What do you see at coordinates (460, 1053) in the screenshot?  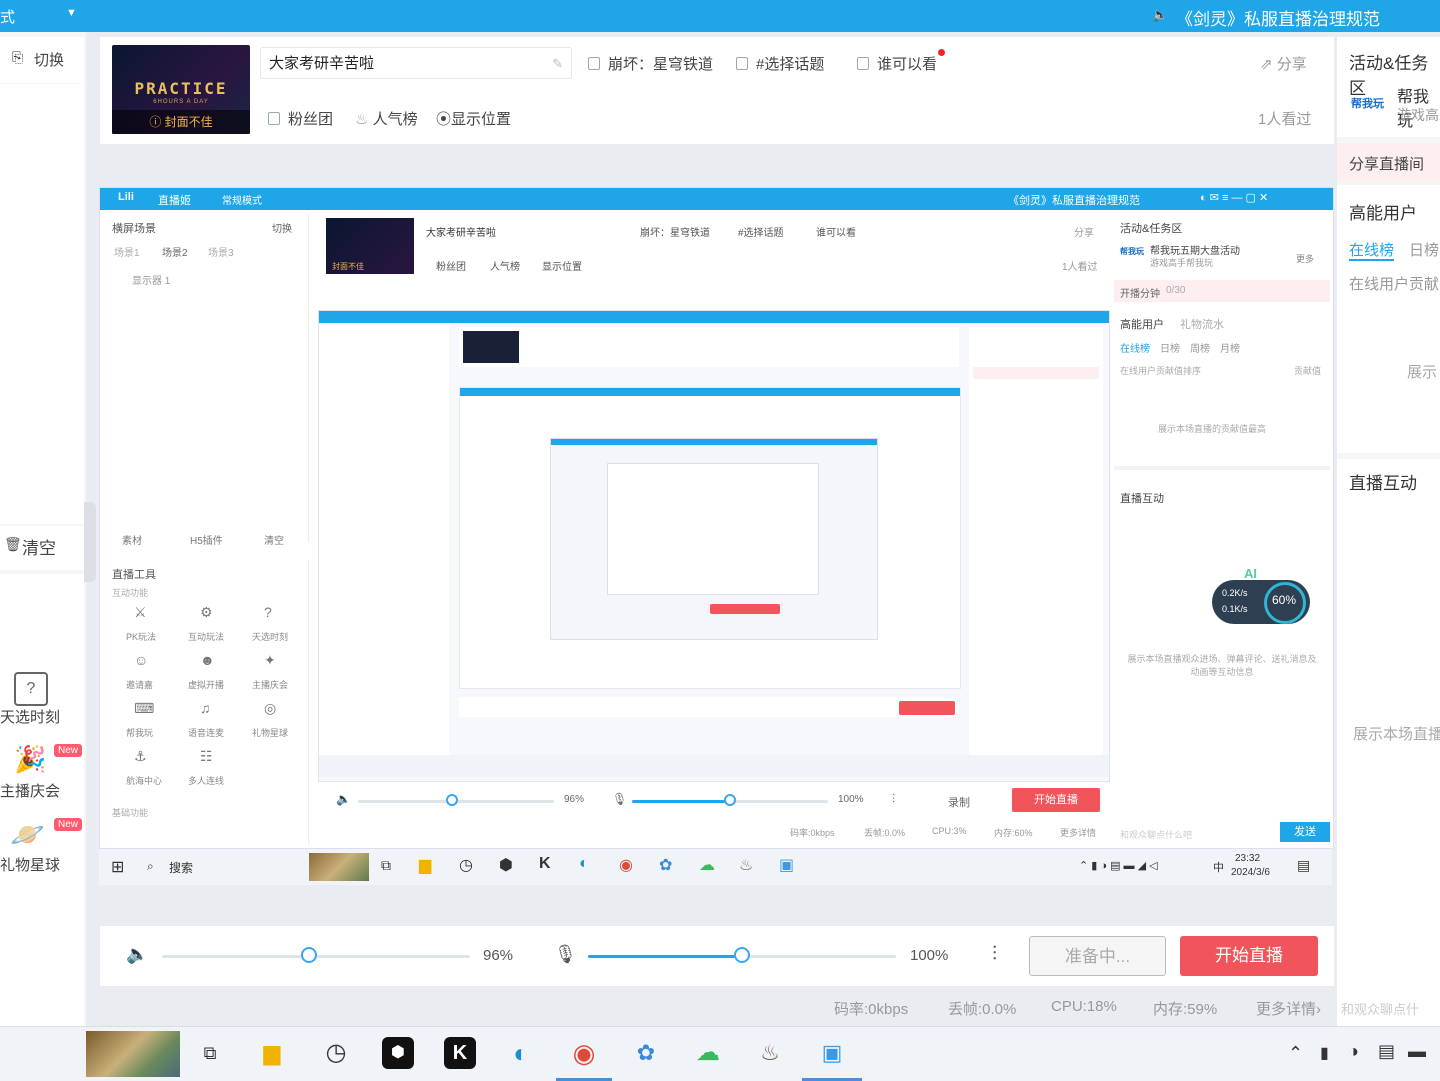 I see `k-app-icon: K` at bounding box center [460, 1053].